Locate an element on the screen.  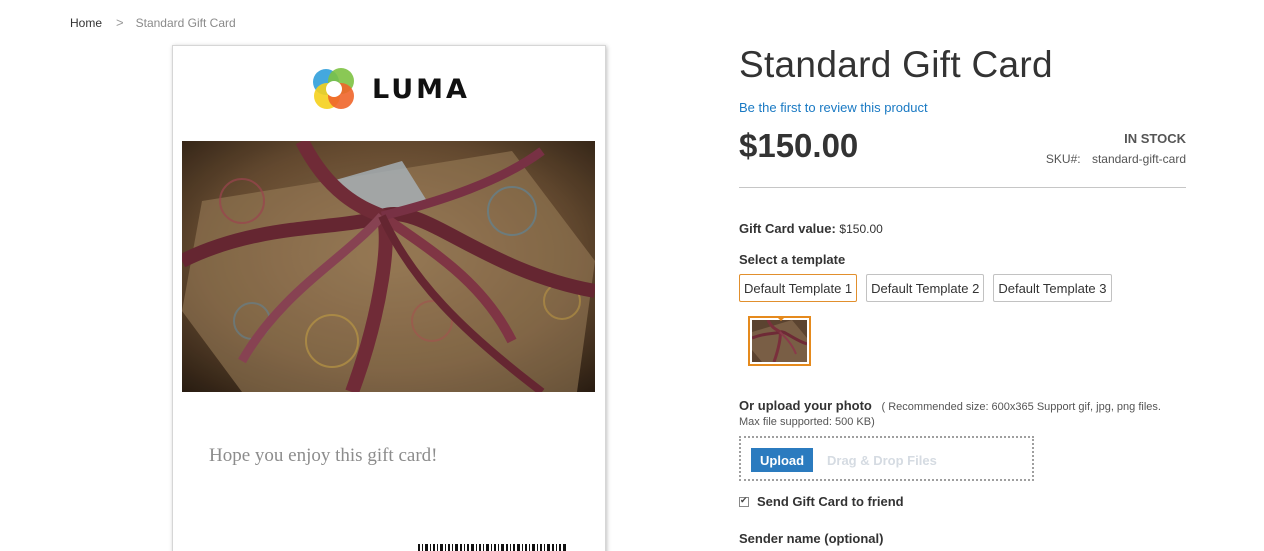
template-heading: Select a template is located at coordinates (792, 259).